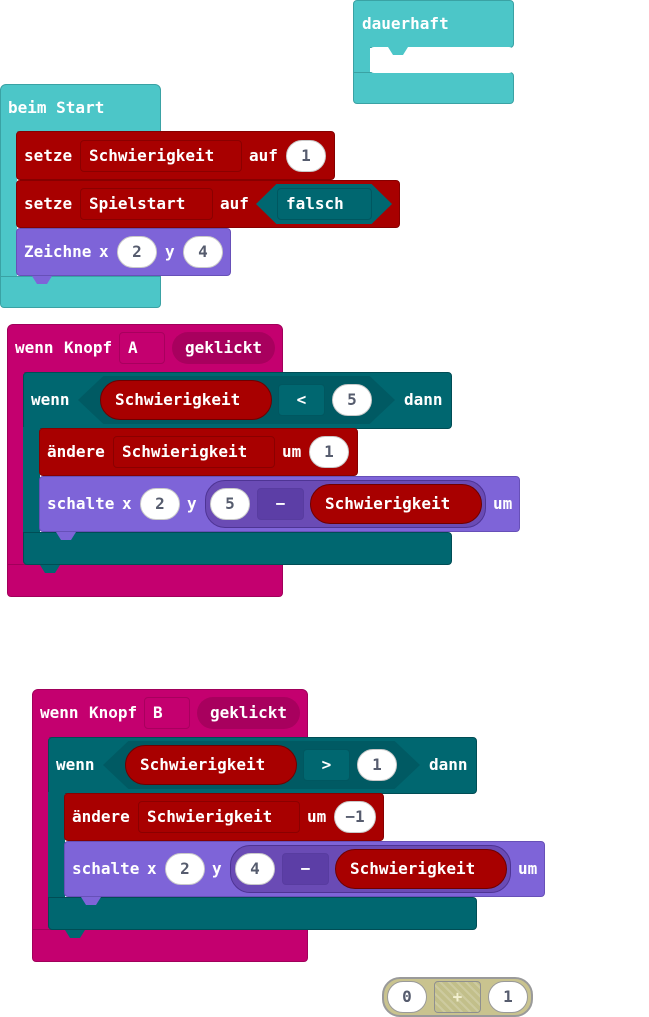 The width and height of the screenshot is (649, 1017). I want to click on compare-value-input: 5, so click(352, 400).